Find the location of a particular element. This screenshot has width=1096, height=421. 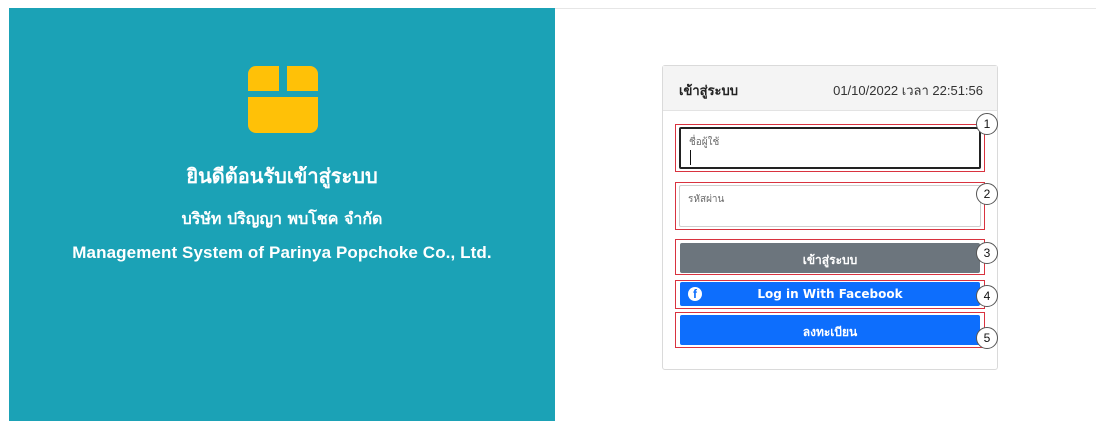

password-field: รหัสผ่าน is located at coordinates (830, 206).